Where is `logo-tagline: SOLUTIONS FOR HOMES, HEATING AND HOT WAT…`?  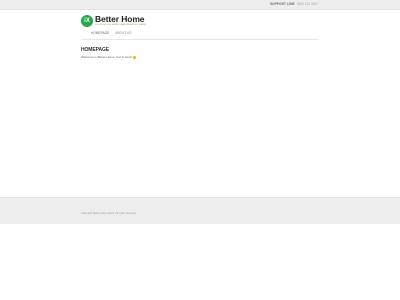 logo-tagline: SOLUTIONS FOR HOMES, HEATING AND HOT WAT… is located at coordinates (121, 25).